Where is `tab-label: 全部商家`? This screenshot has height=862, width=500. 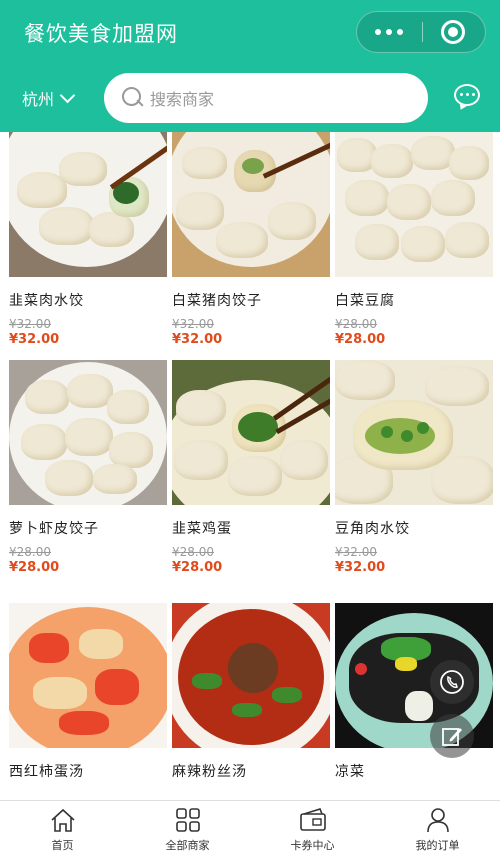 tab-label: 全部商家 is located at coordinates (187, 845).